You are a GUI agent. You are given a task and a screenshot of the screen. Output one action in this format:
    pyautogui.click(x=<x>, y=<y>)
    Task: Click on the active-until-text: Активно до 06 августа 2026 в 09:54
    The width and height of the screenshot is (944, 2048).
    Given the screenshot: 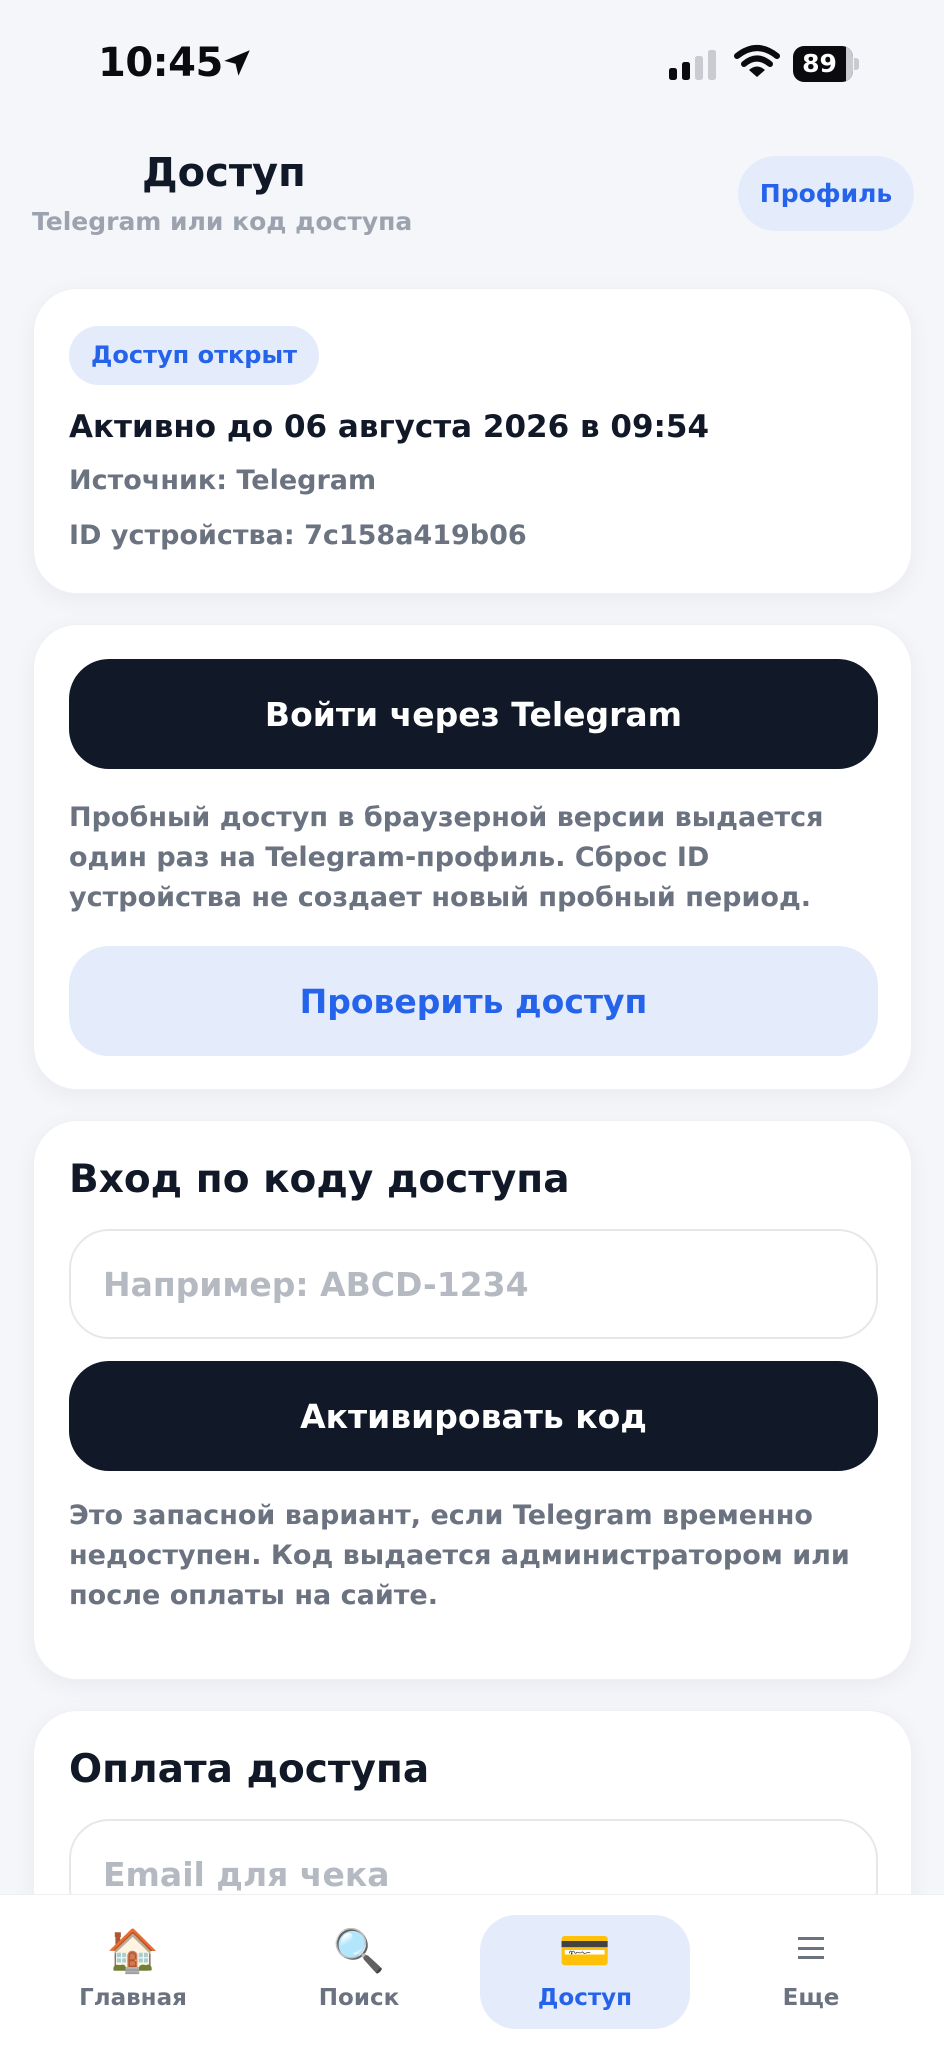 What is the action you would take?
    pyautogui.click(x=389, y=427)
    